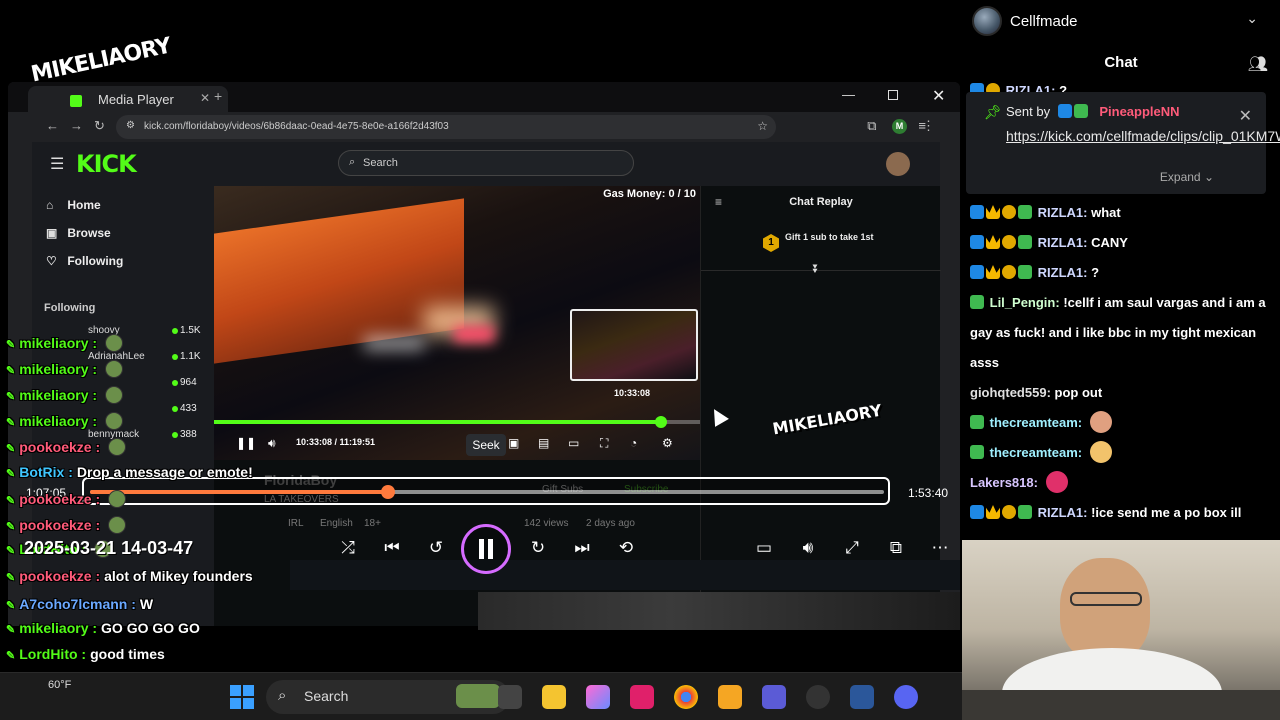 The width and height of the screenshot is (1280, 720). I want to click on user-avatar, so click(898, 164).